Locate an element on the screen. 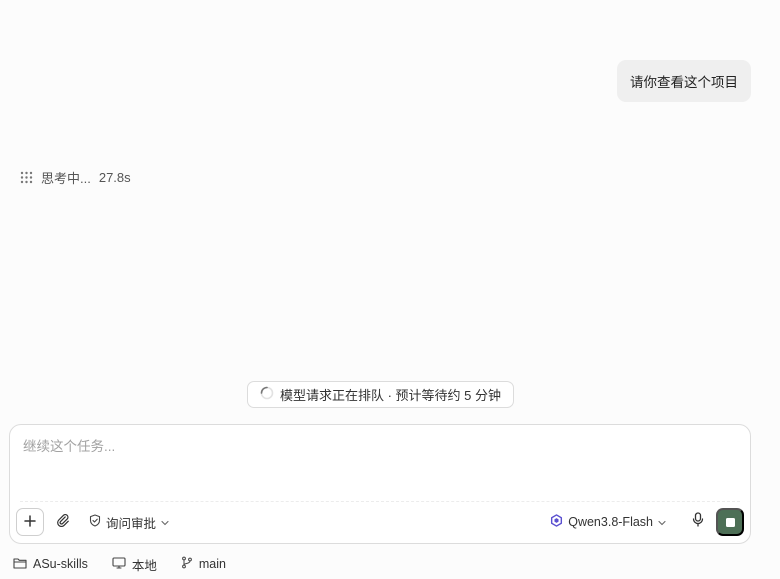  user-message-bubble: 请你查看这个项目 is located at coordinates (684, 81).